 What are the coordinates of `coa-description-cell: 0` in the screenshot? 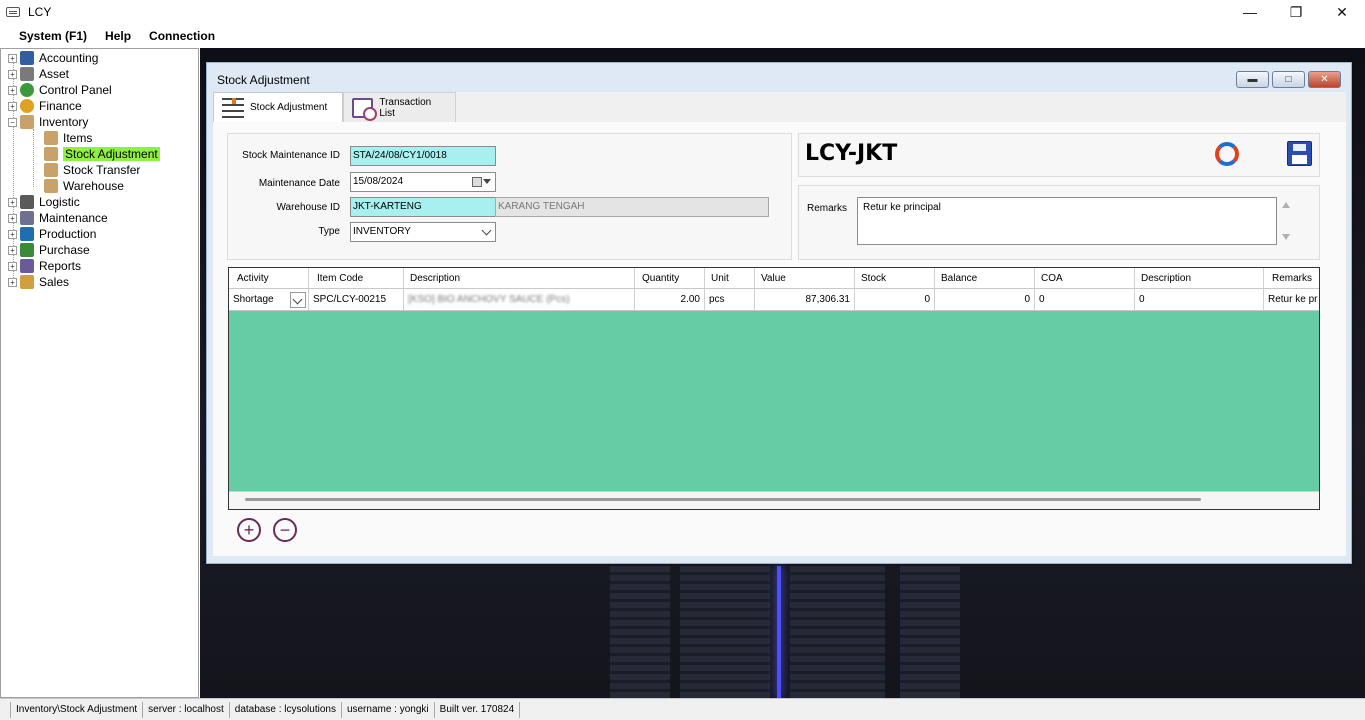 It's located at (1199, 299).